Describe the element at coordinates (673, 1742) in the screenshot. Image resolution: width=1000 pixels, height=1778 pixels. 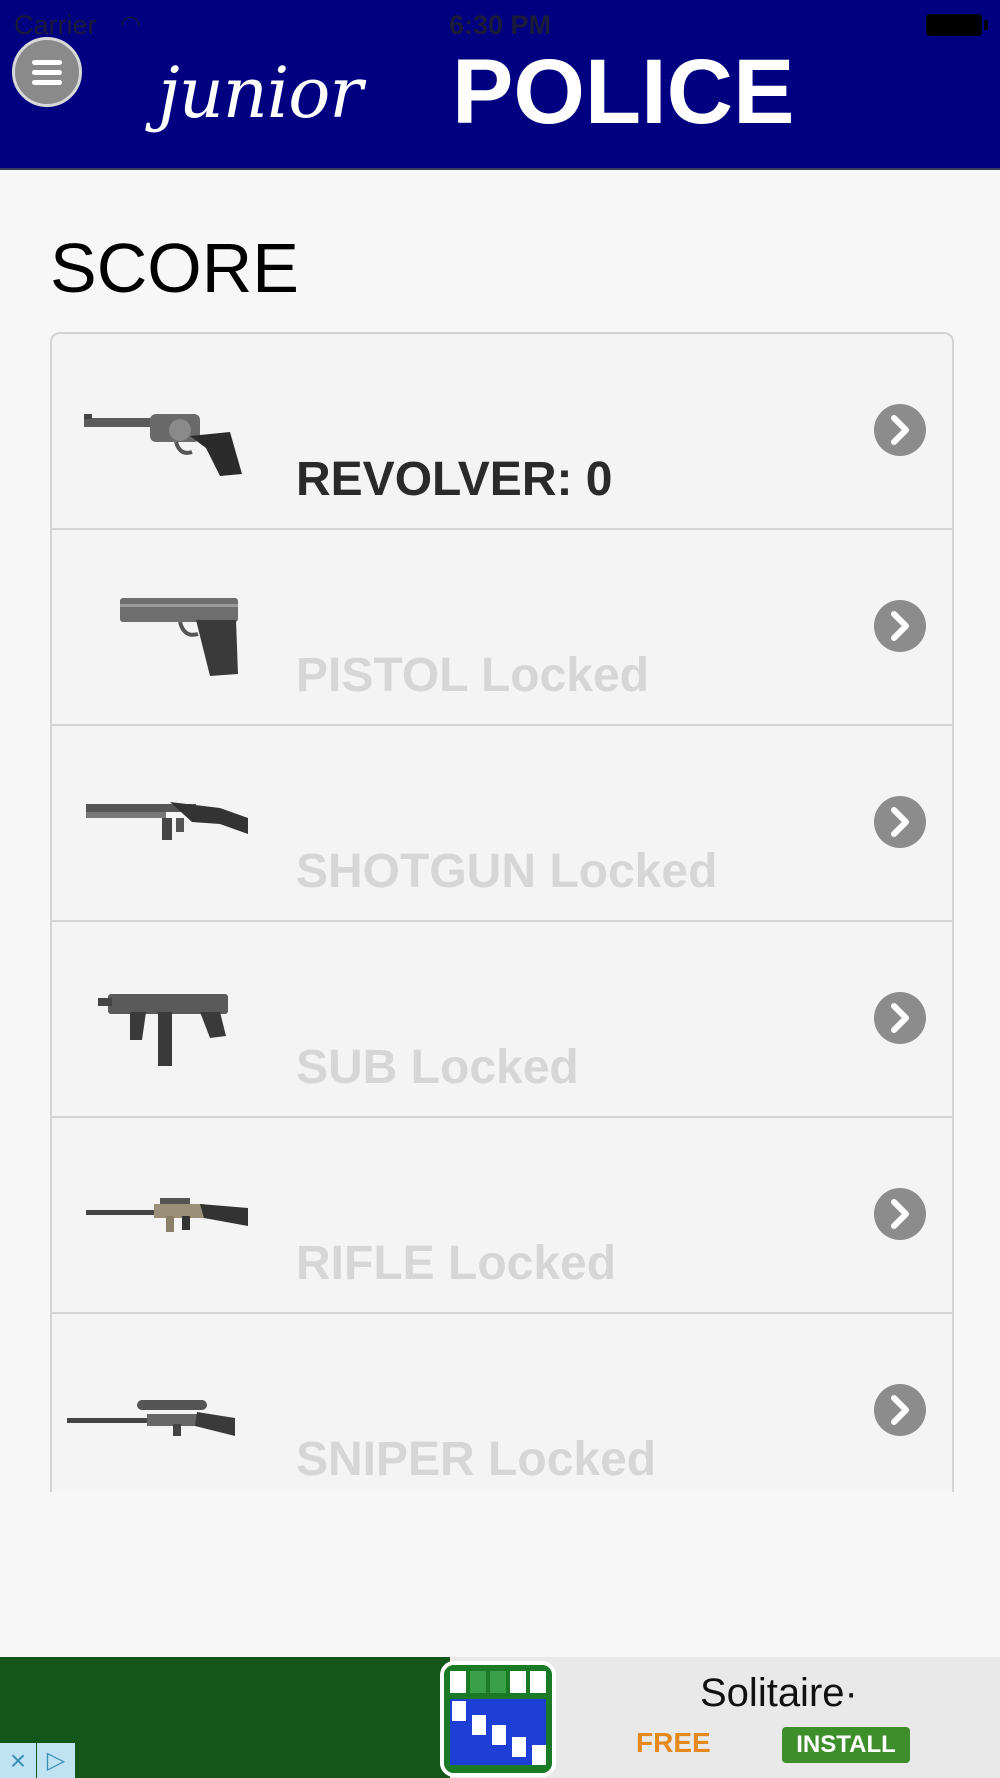
I see `ad-free-label: FREE` at that location.